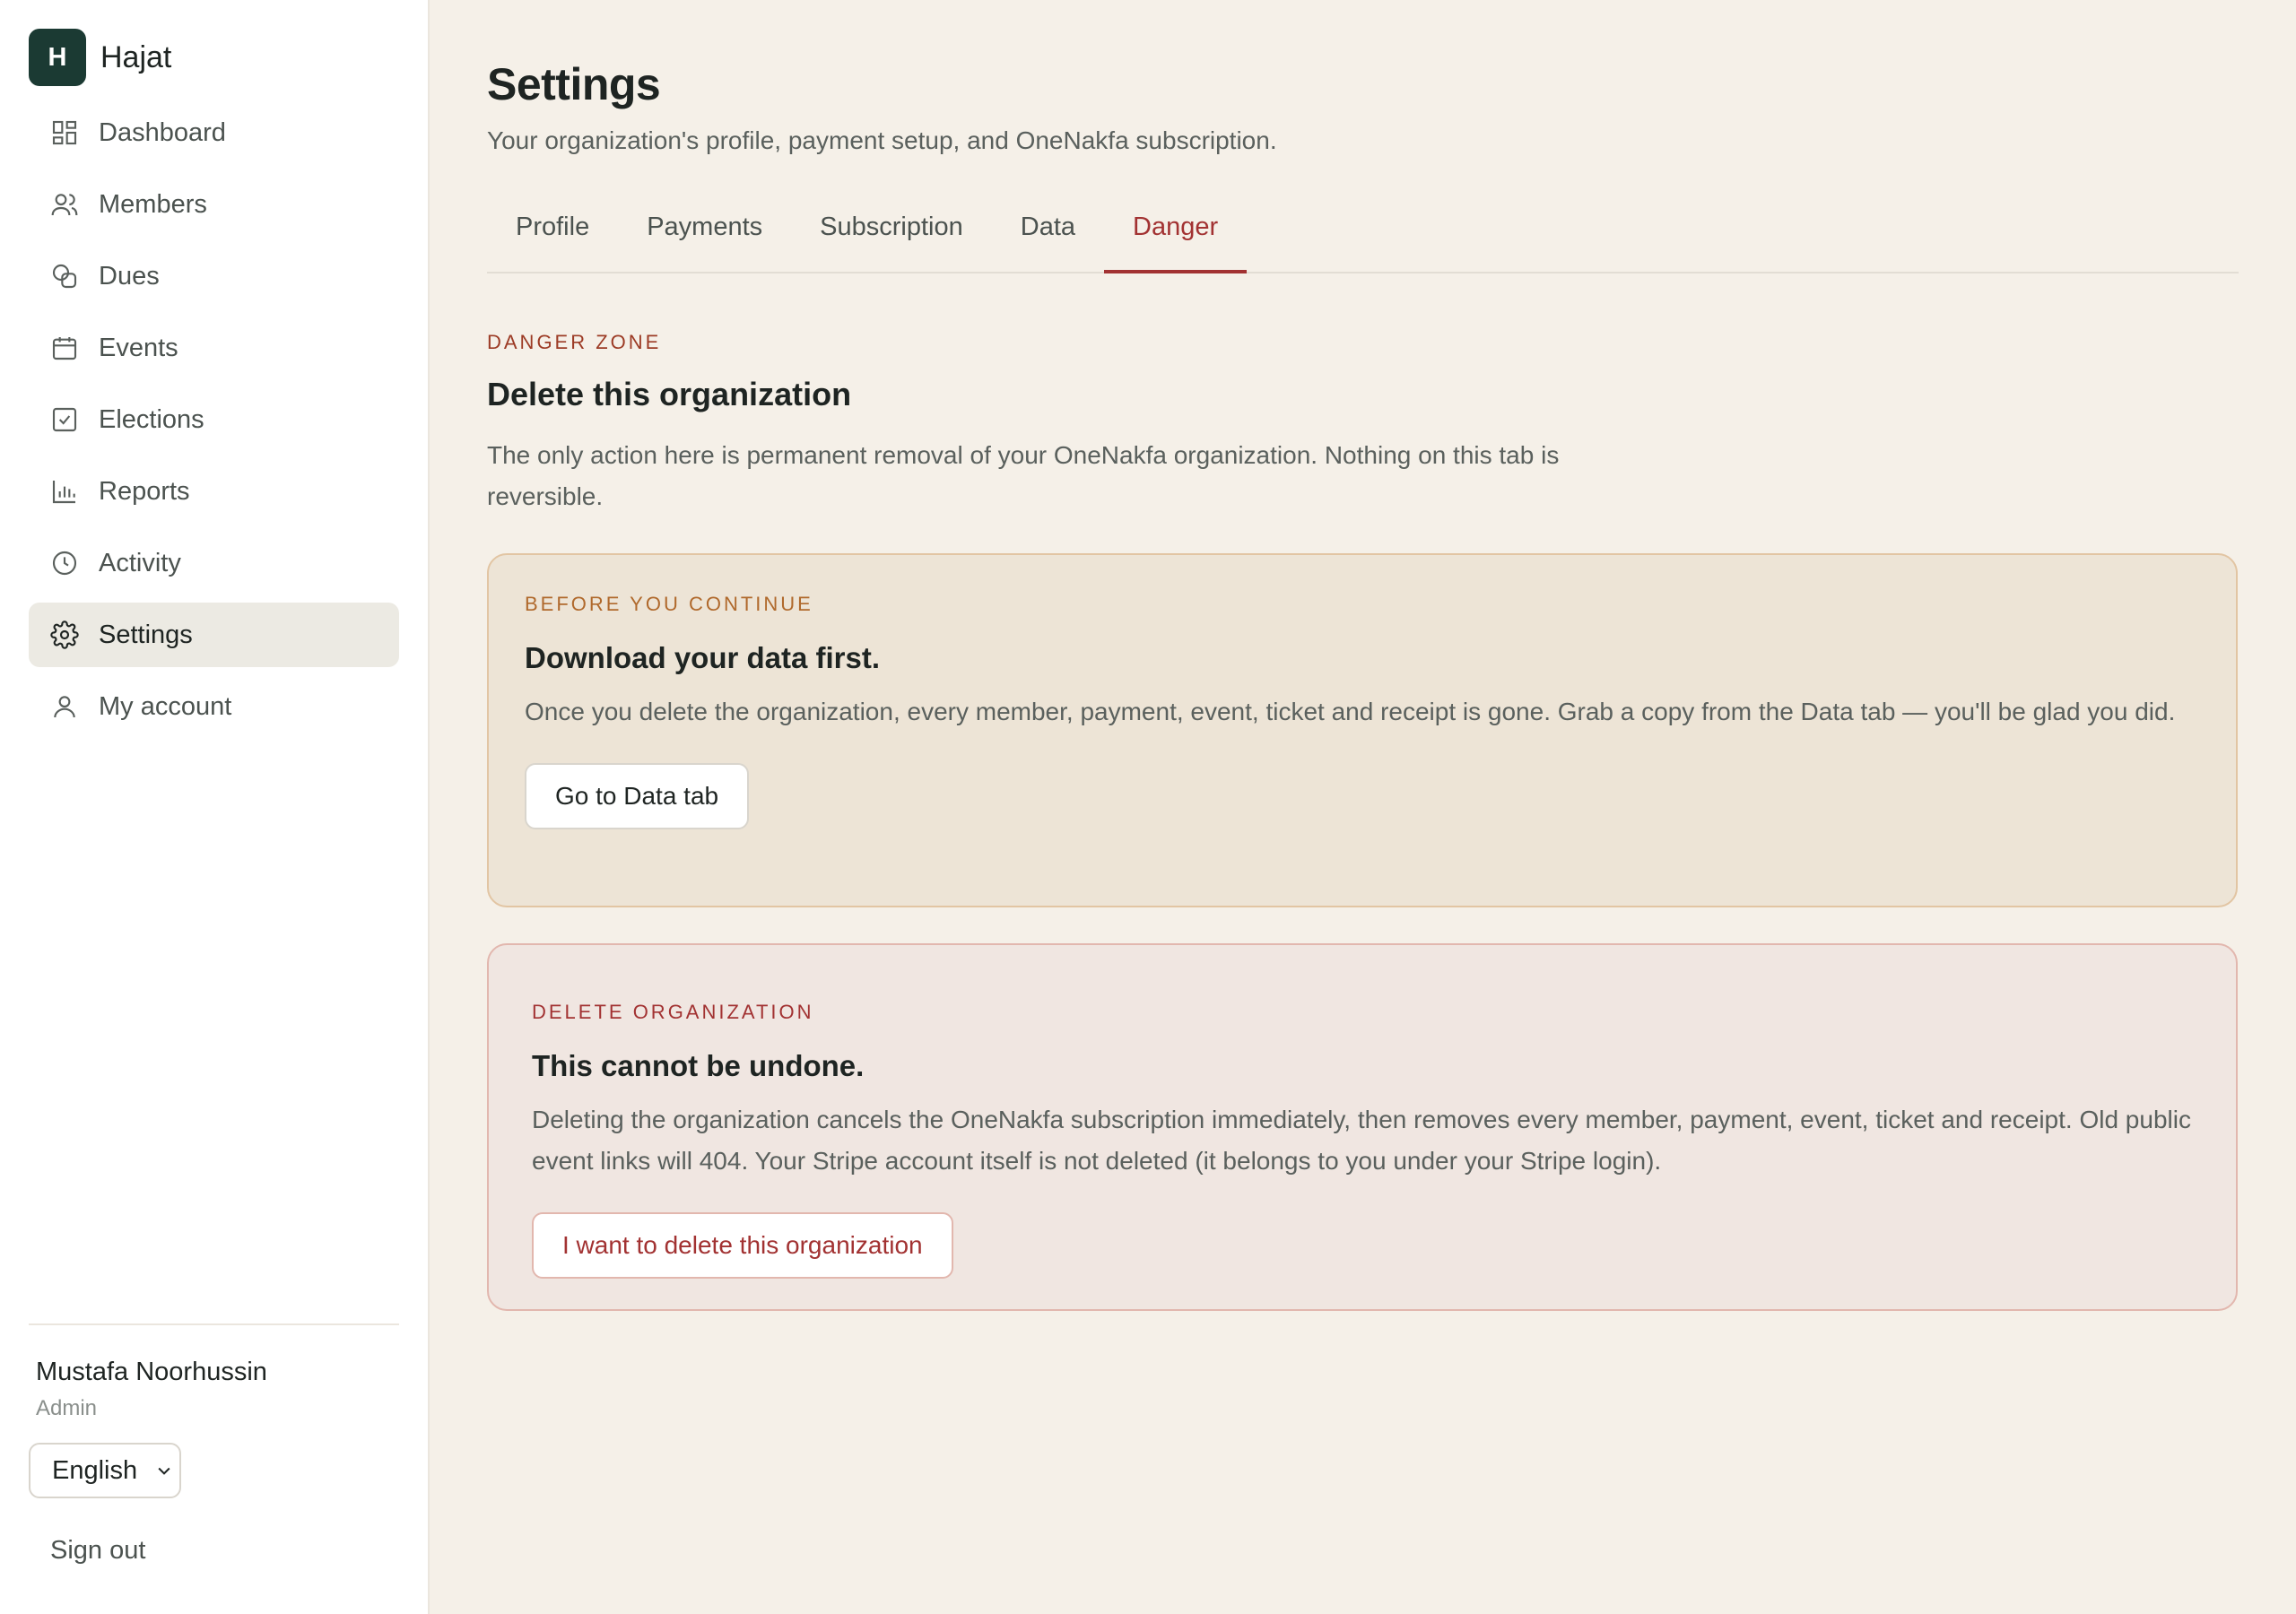  I want to click on sidebar-item-elections: Elections, so click(214, 419).